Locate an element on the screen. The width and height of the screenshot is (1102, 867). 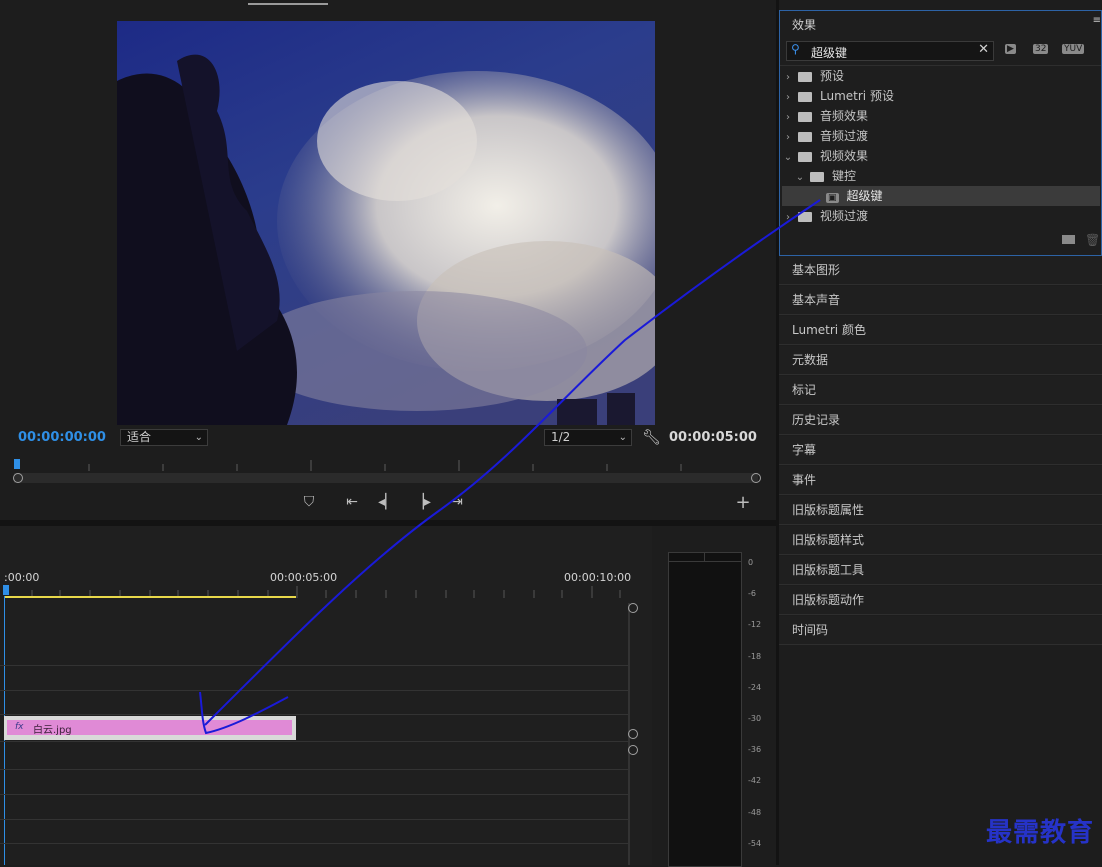
db-label: -48 is located at coordinates (755, 812).